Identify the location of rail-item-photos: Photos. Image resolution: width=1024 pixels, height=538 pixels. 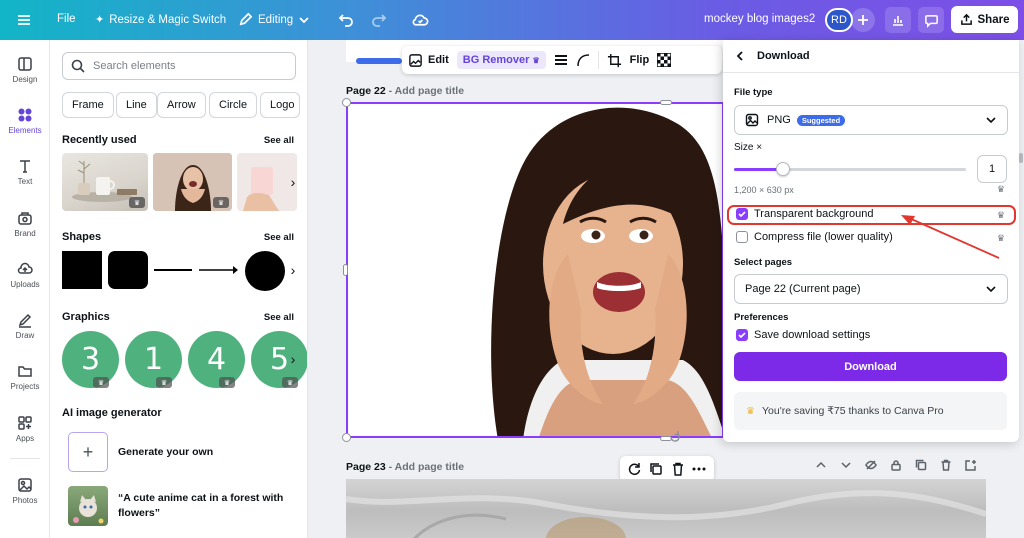
(25, 491).